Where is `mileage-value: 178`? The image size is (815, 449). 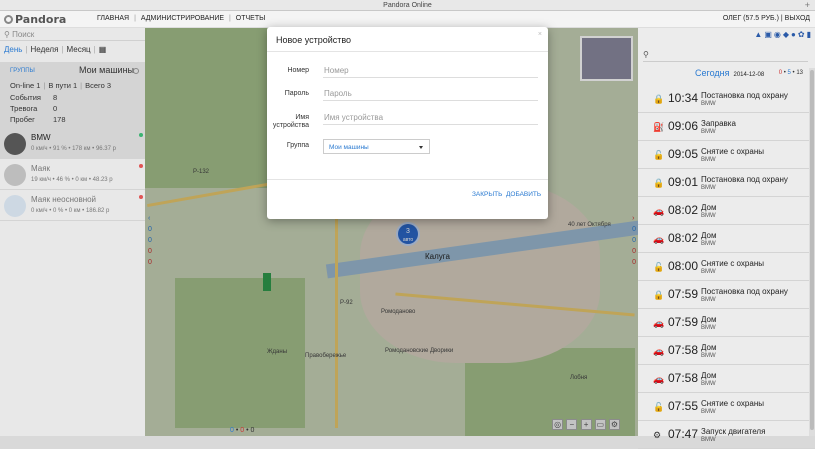
mileage-value: 178 is located at coordinates (59, 119).